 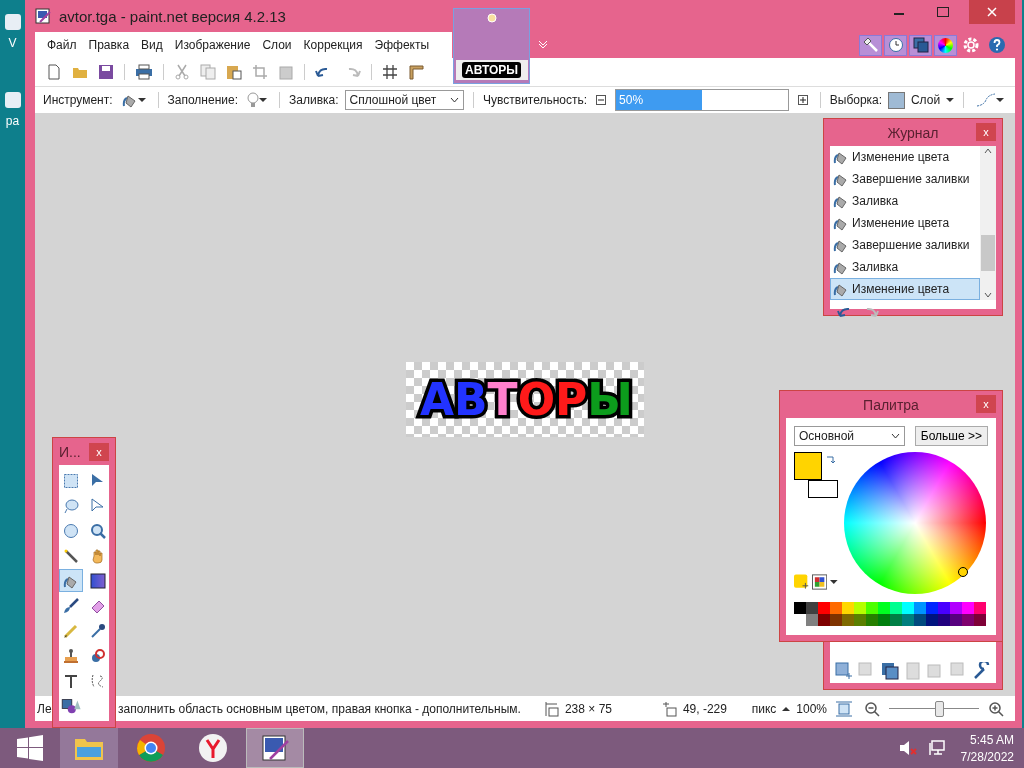 What do you see at coordinates (808, 466) in the screenshot?
I see `primary-color-swatch` at bounding box center [808, 466].